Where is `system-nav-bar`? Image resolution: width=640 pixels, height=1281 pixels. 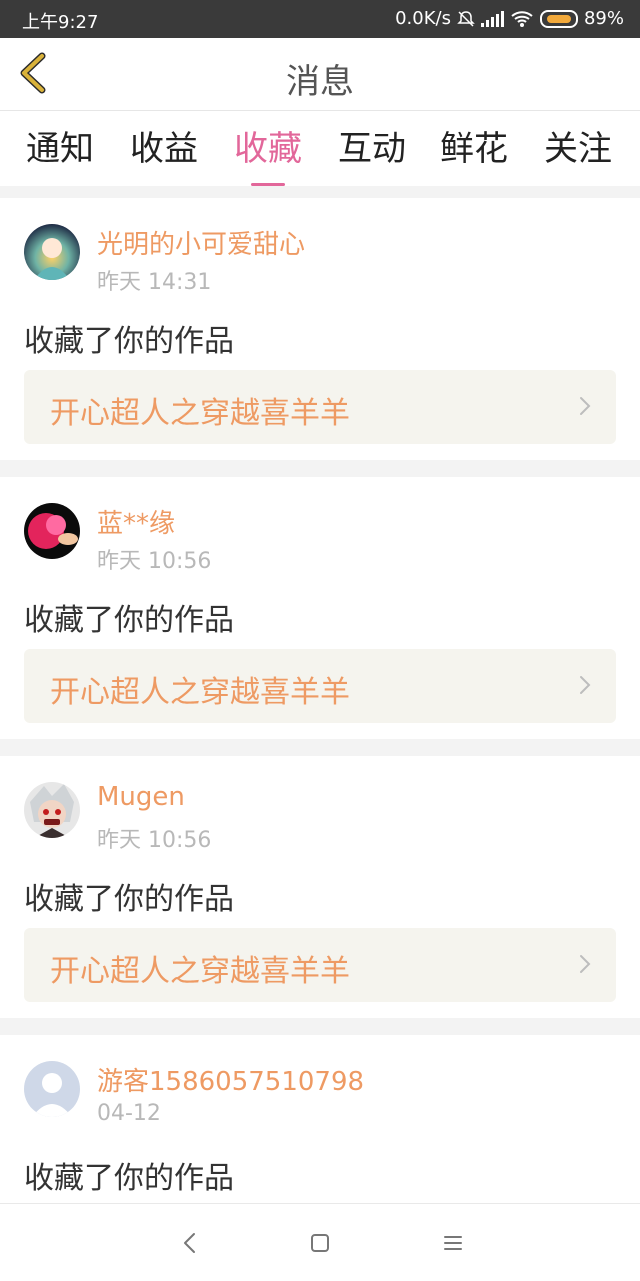 system-nav-bar is located at coordinates (320, 1242).